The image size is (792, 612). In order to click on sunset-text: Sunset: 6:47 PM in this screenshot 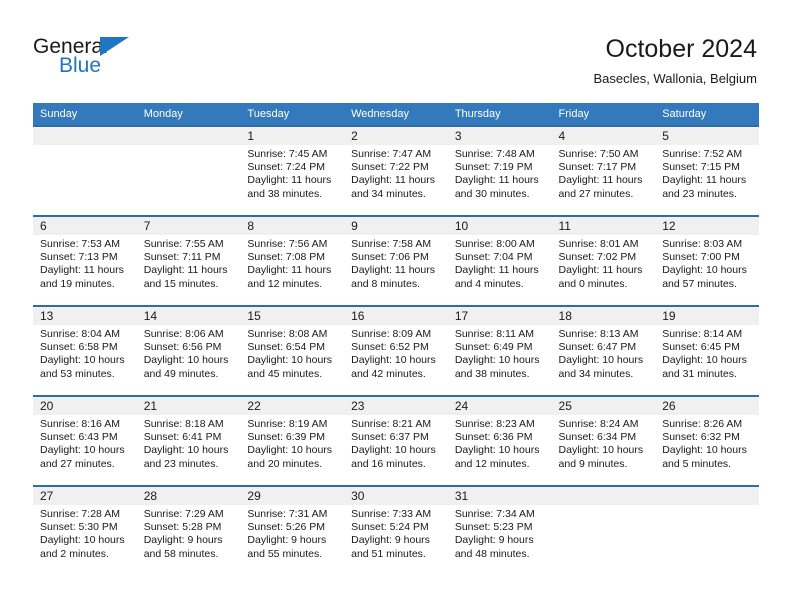, I will do `click(597, 347)`.